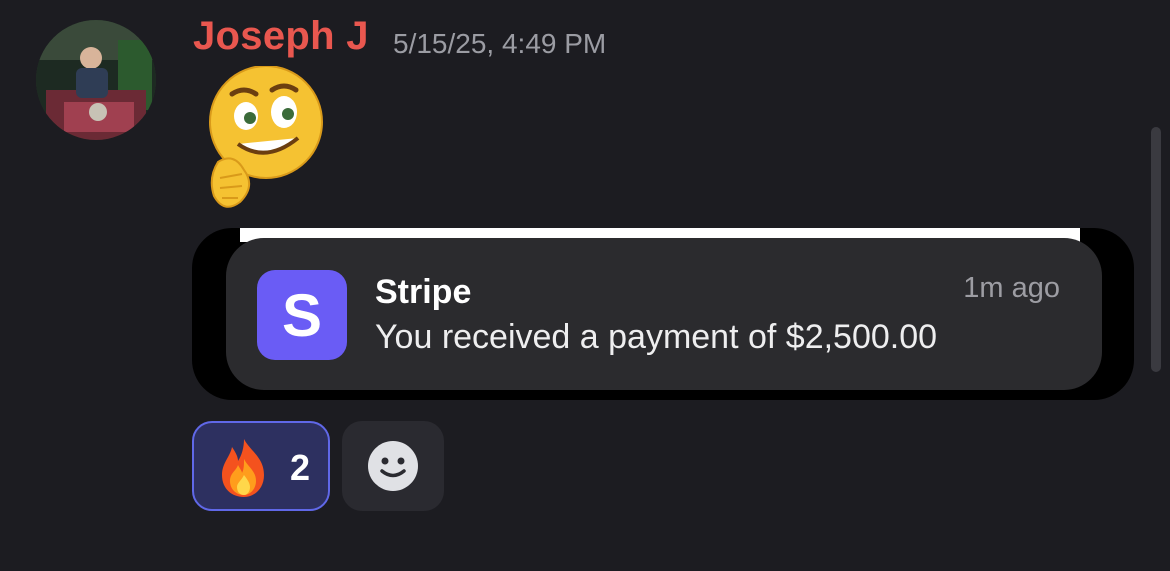  Describe the element at coordinates (96, 80) in the screenshot. I see `avatar` at that location.